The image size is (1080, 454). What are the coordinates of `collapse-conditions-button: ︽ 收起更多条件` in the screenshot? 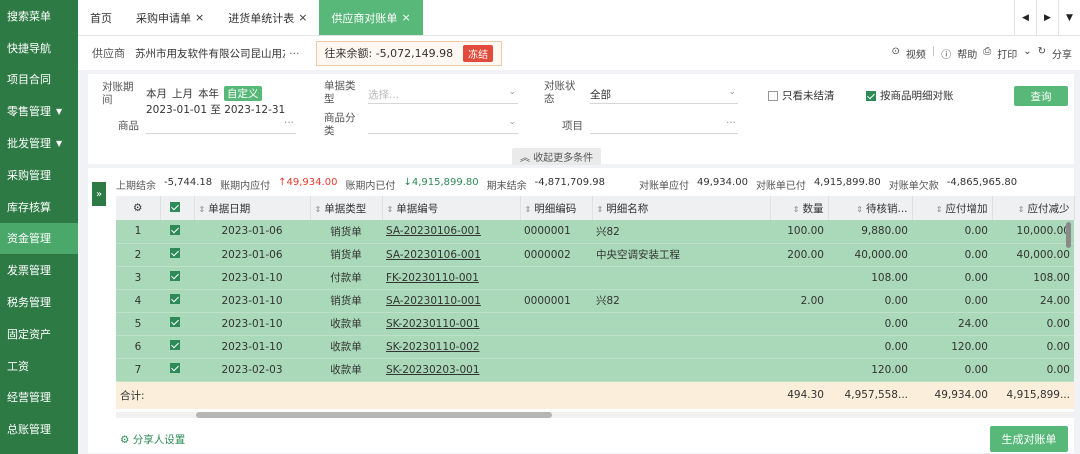 It's located at (557, 156).